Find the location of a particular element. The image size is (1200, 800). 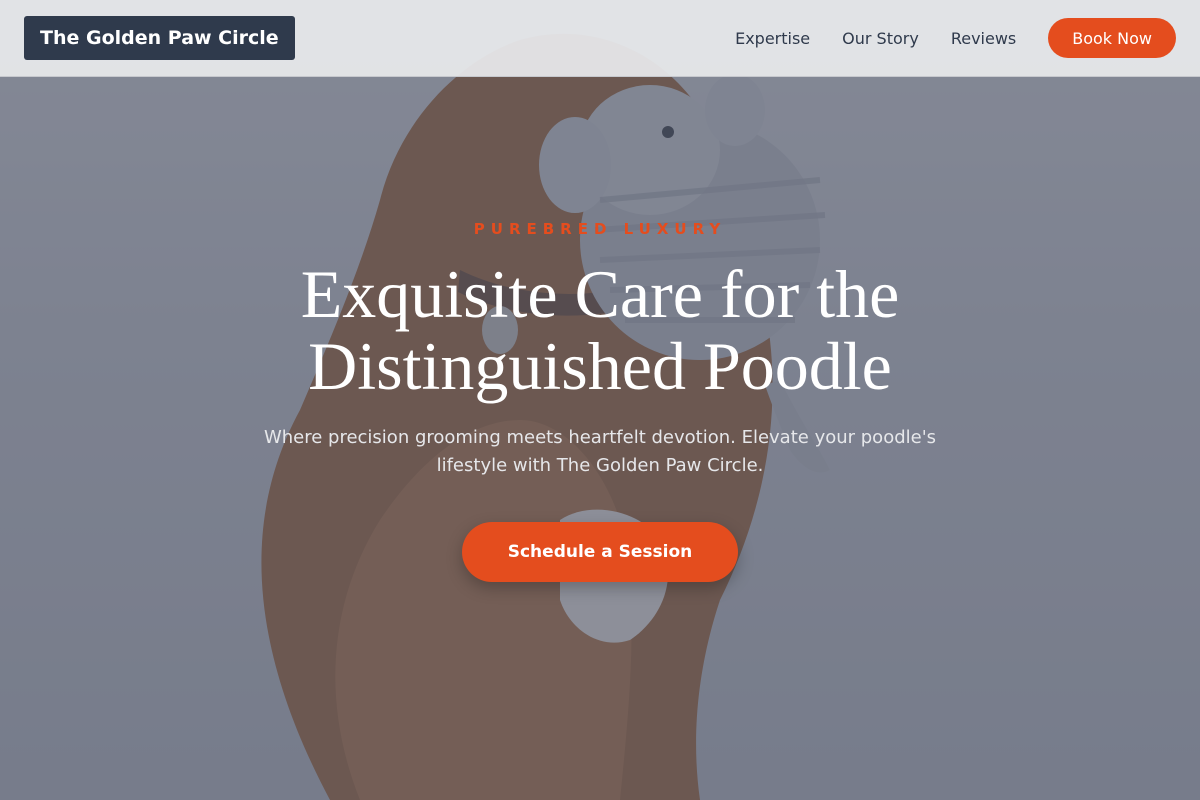

book-now-button: Book Now is located at coordinates (1112, 38).